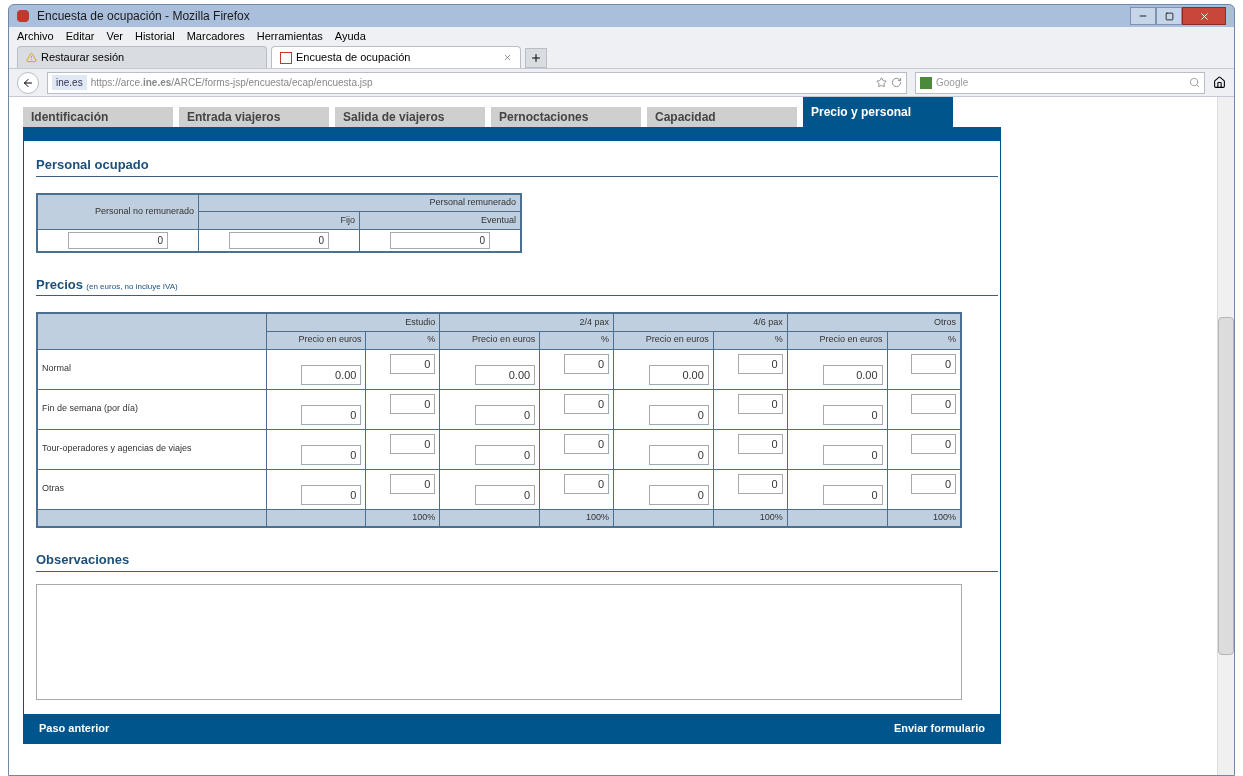 The image size is (1243, 776). I want to click on menu-item: Herramientas, so click(289, 36).